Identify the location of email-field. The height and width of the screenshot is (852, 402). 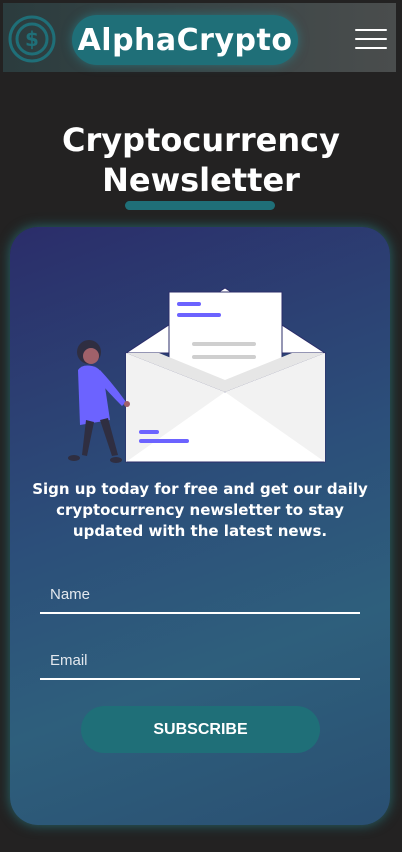
(200, 661).